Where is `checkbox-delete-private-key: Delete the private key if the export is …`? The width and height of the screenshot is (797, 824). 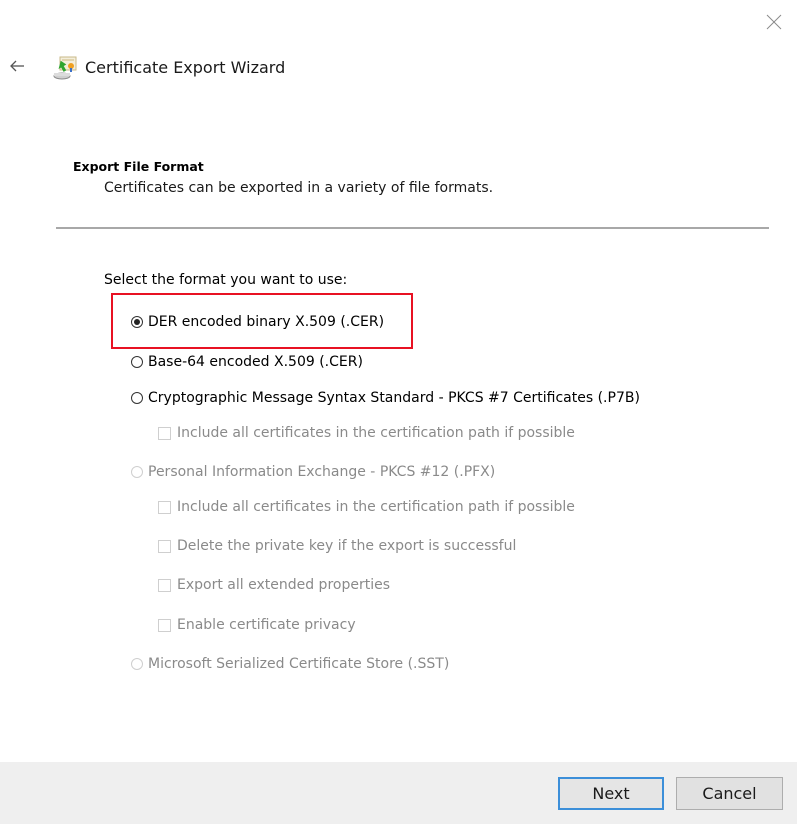
checkbox-delete-private-key: Delete the private key if the export is … is located at coordinates (337, 546).